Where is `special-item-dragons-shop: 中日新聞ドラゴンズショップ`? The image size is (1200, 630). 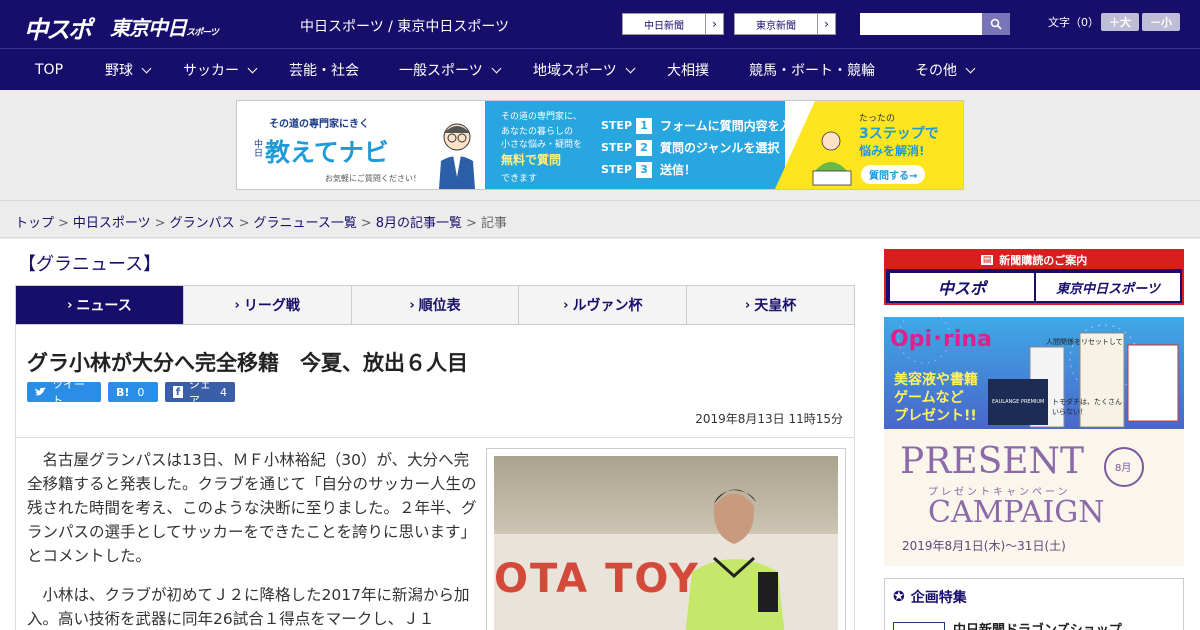
special-item-dragons-shop: 中日新聞ドラゴンズショップ is located at coordinates (1007, 624).